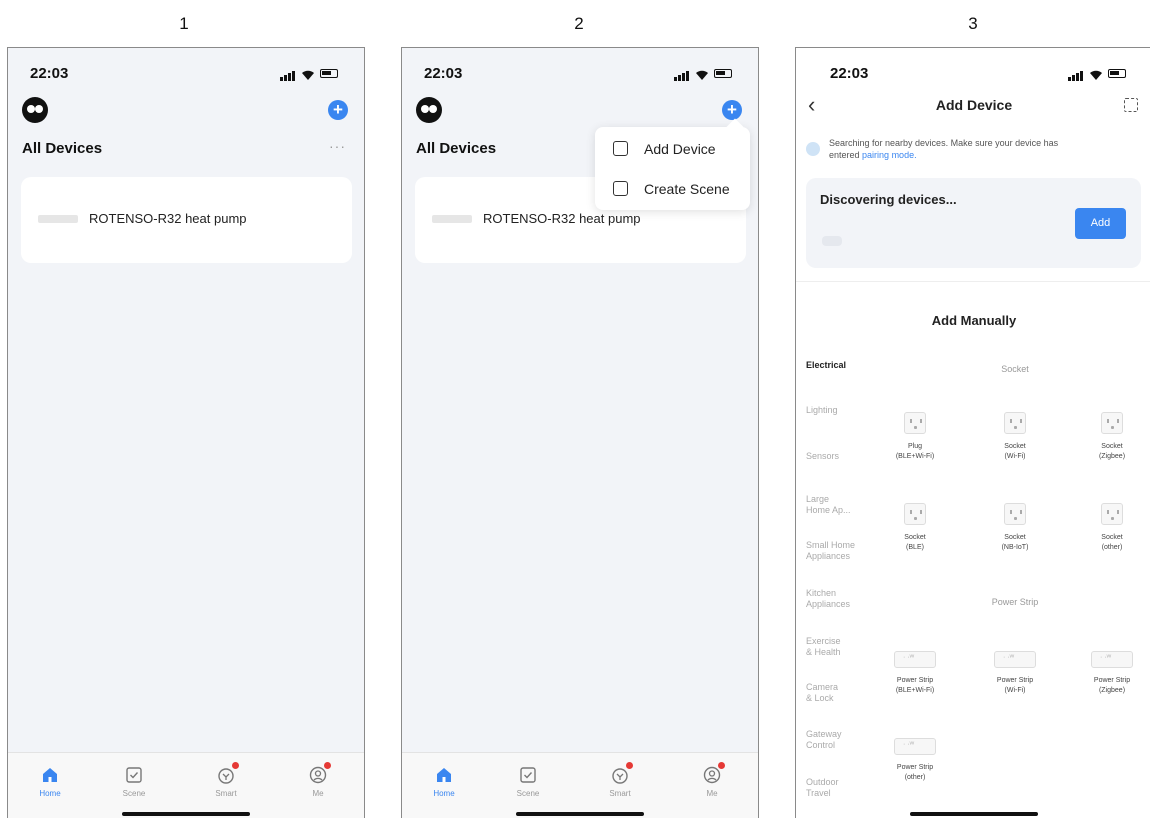 The image size is (1150, 818). Describe the element at coordinates (822, 456) in the screenshot. I see `category-sensors: Sensors` at that location.